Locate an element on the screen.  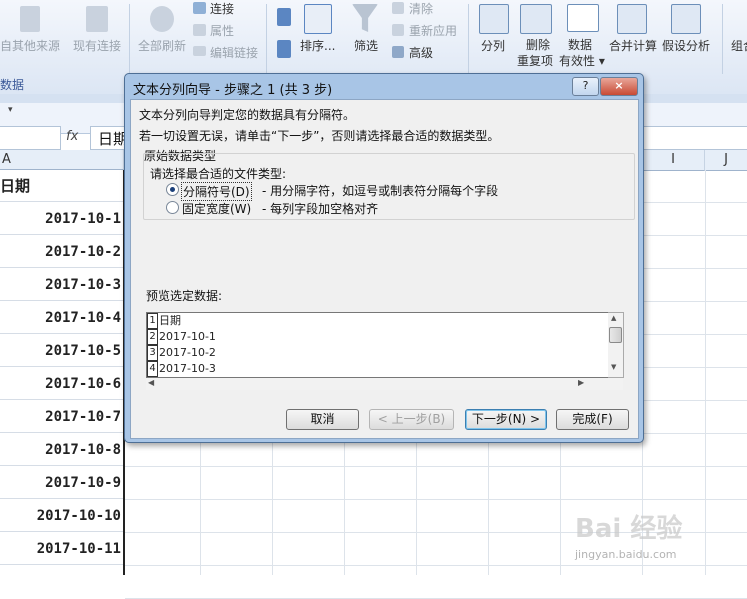
cancel-button: 取消 is located at coordinates (322, 419).